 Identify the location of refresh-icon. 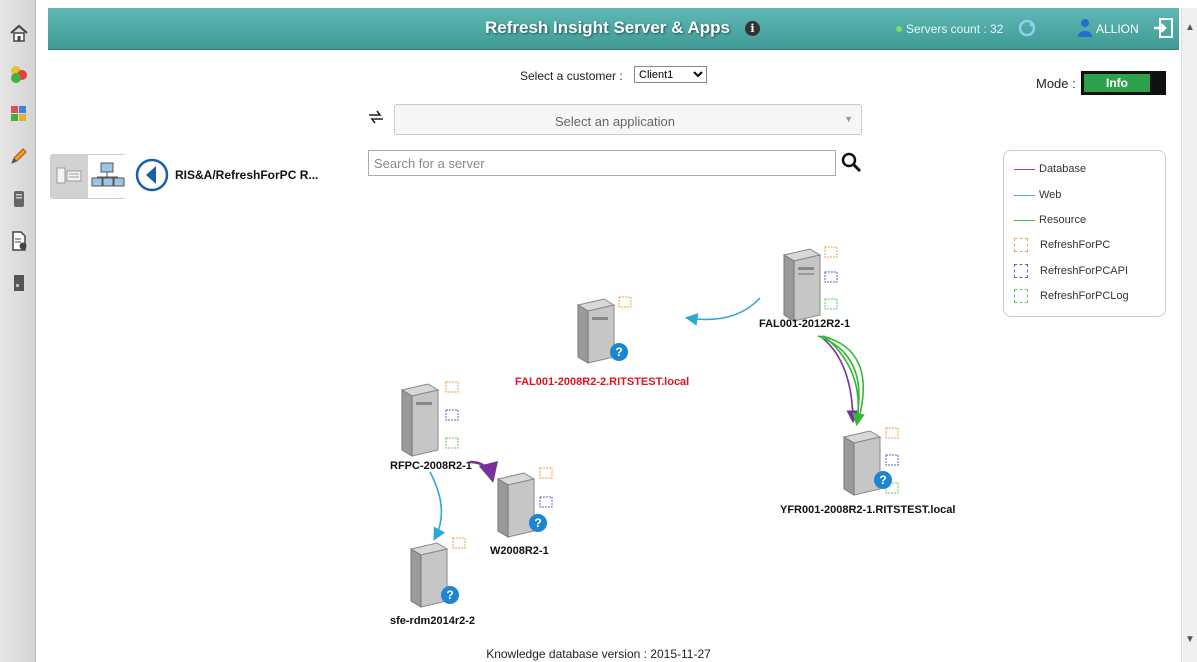
(1027, 28).